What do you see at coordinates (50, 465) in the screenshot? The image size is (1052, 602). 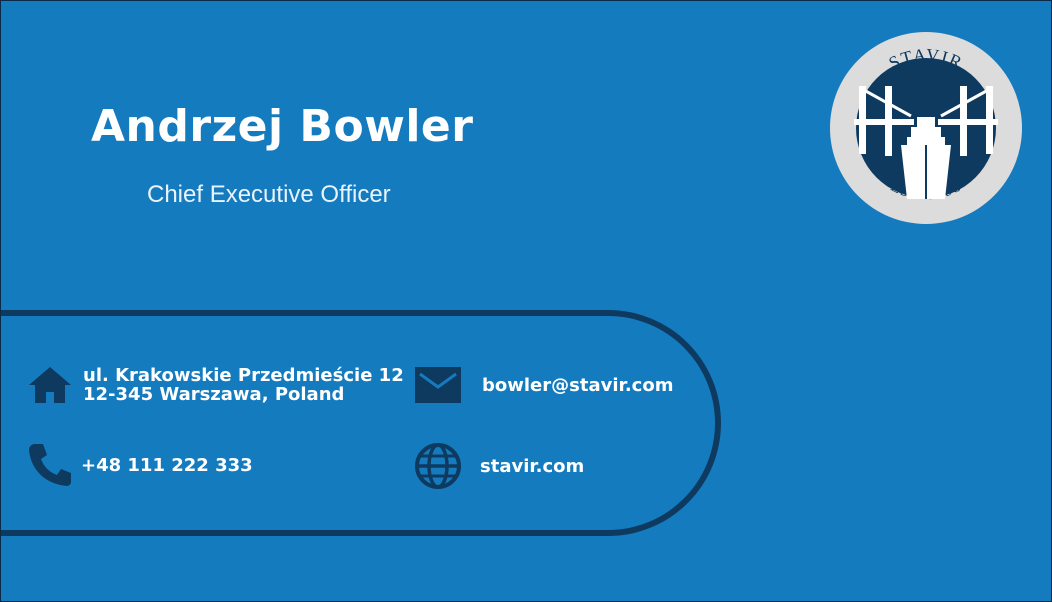 I see `phone-icon` at bounding box center [50, 465].